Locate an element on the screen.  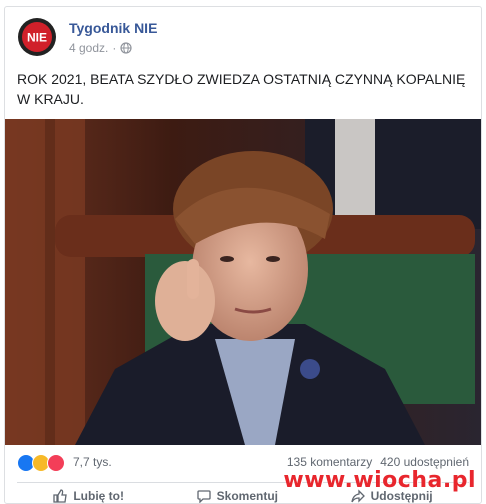
share-count: 420 udostępnień is located at coordinates (424, 462).